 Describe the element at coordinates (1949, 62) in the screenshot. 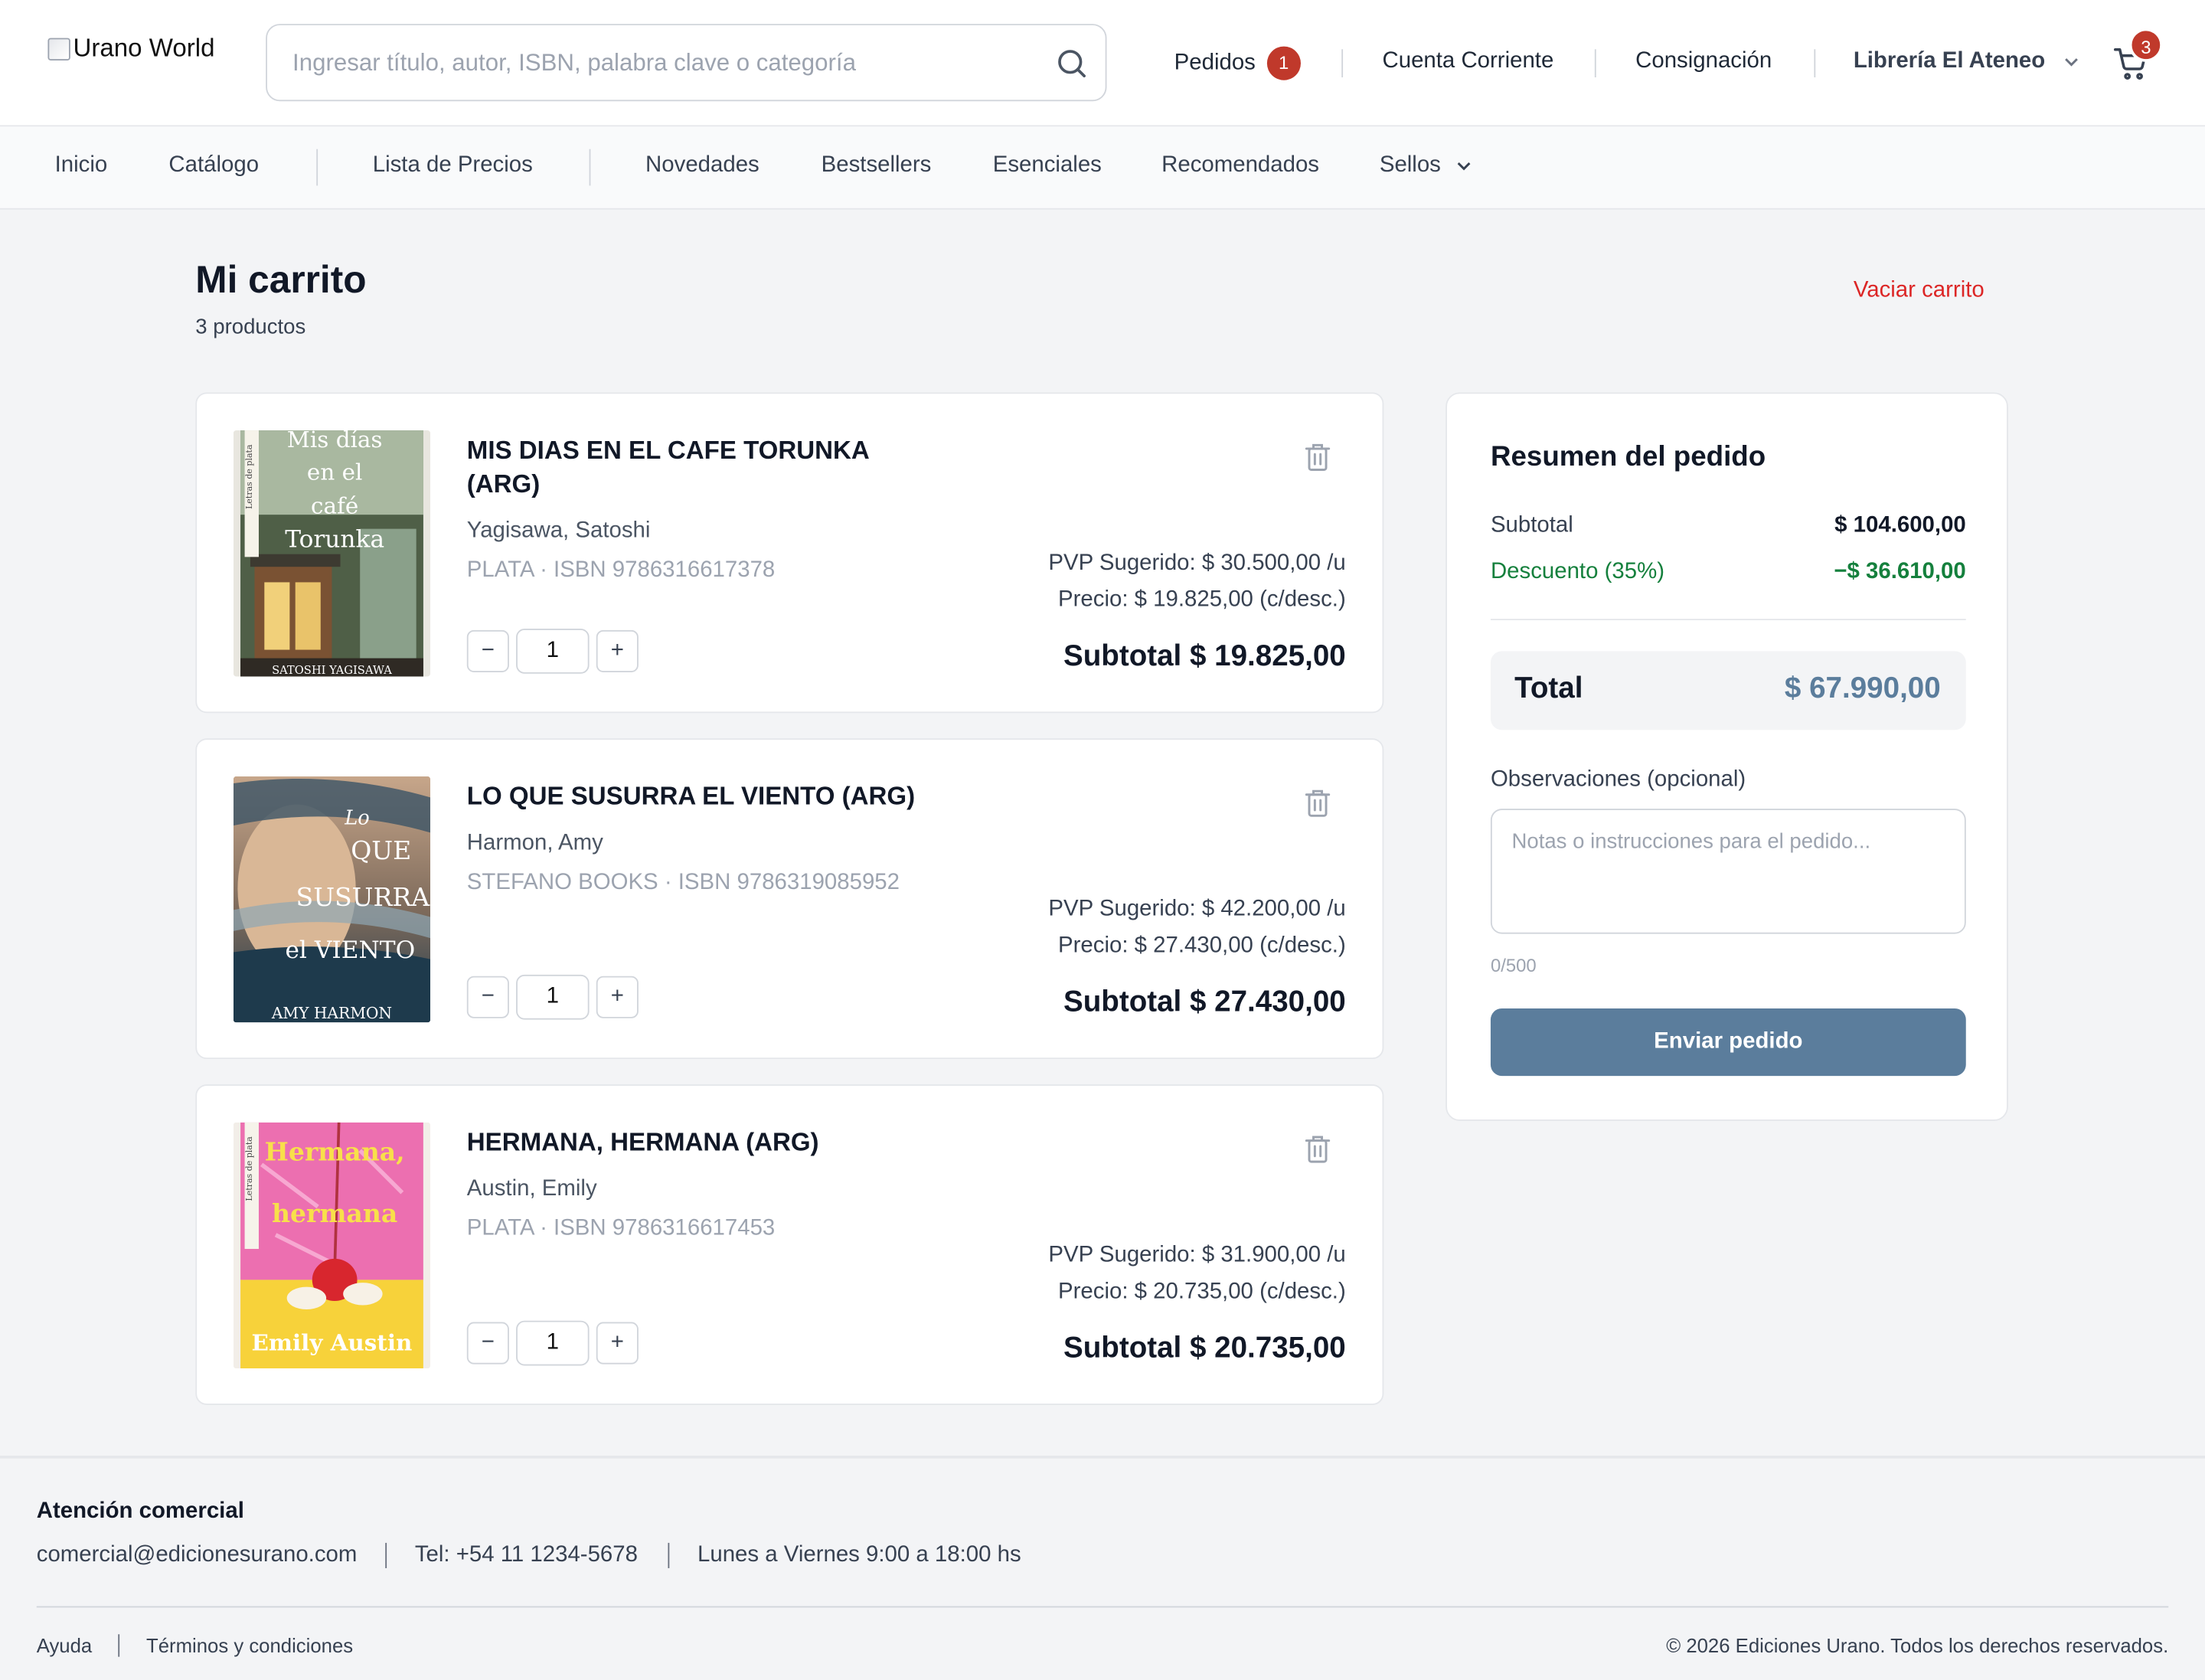

I see `account-name: Librería El Ateneo` at that location.